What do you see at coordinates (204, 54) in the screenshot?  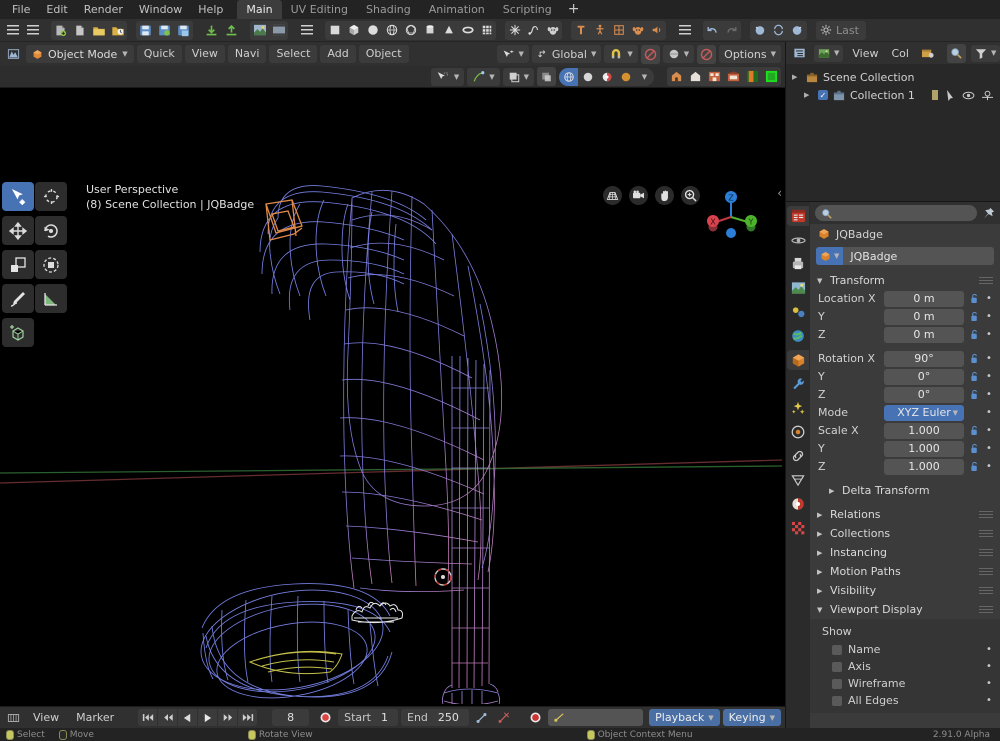 I see `viewport-menu-view: View` at bounding box center [204, 54].